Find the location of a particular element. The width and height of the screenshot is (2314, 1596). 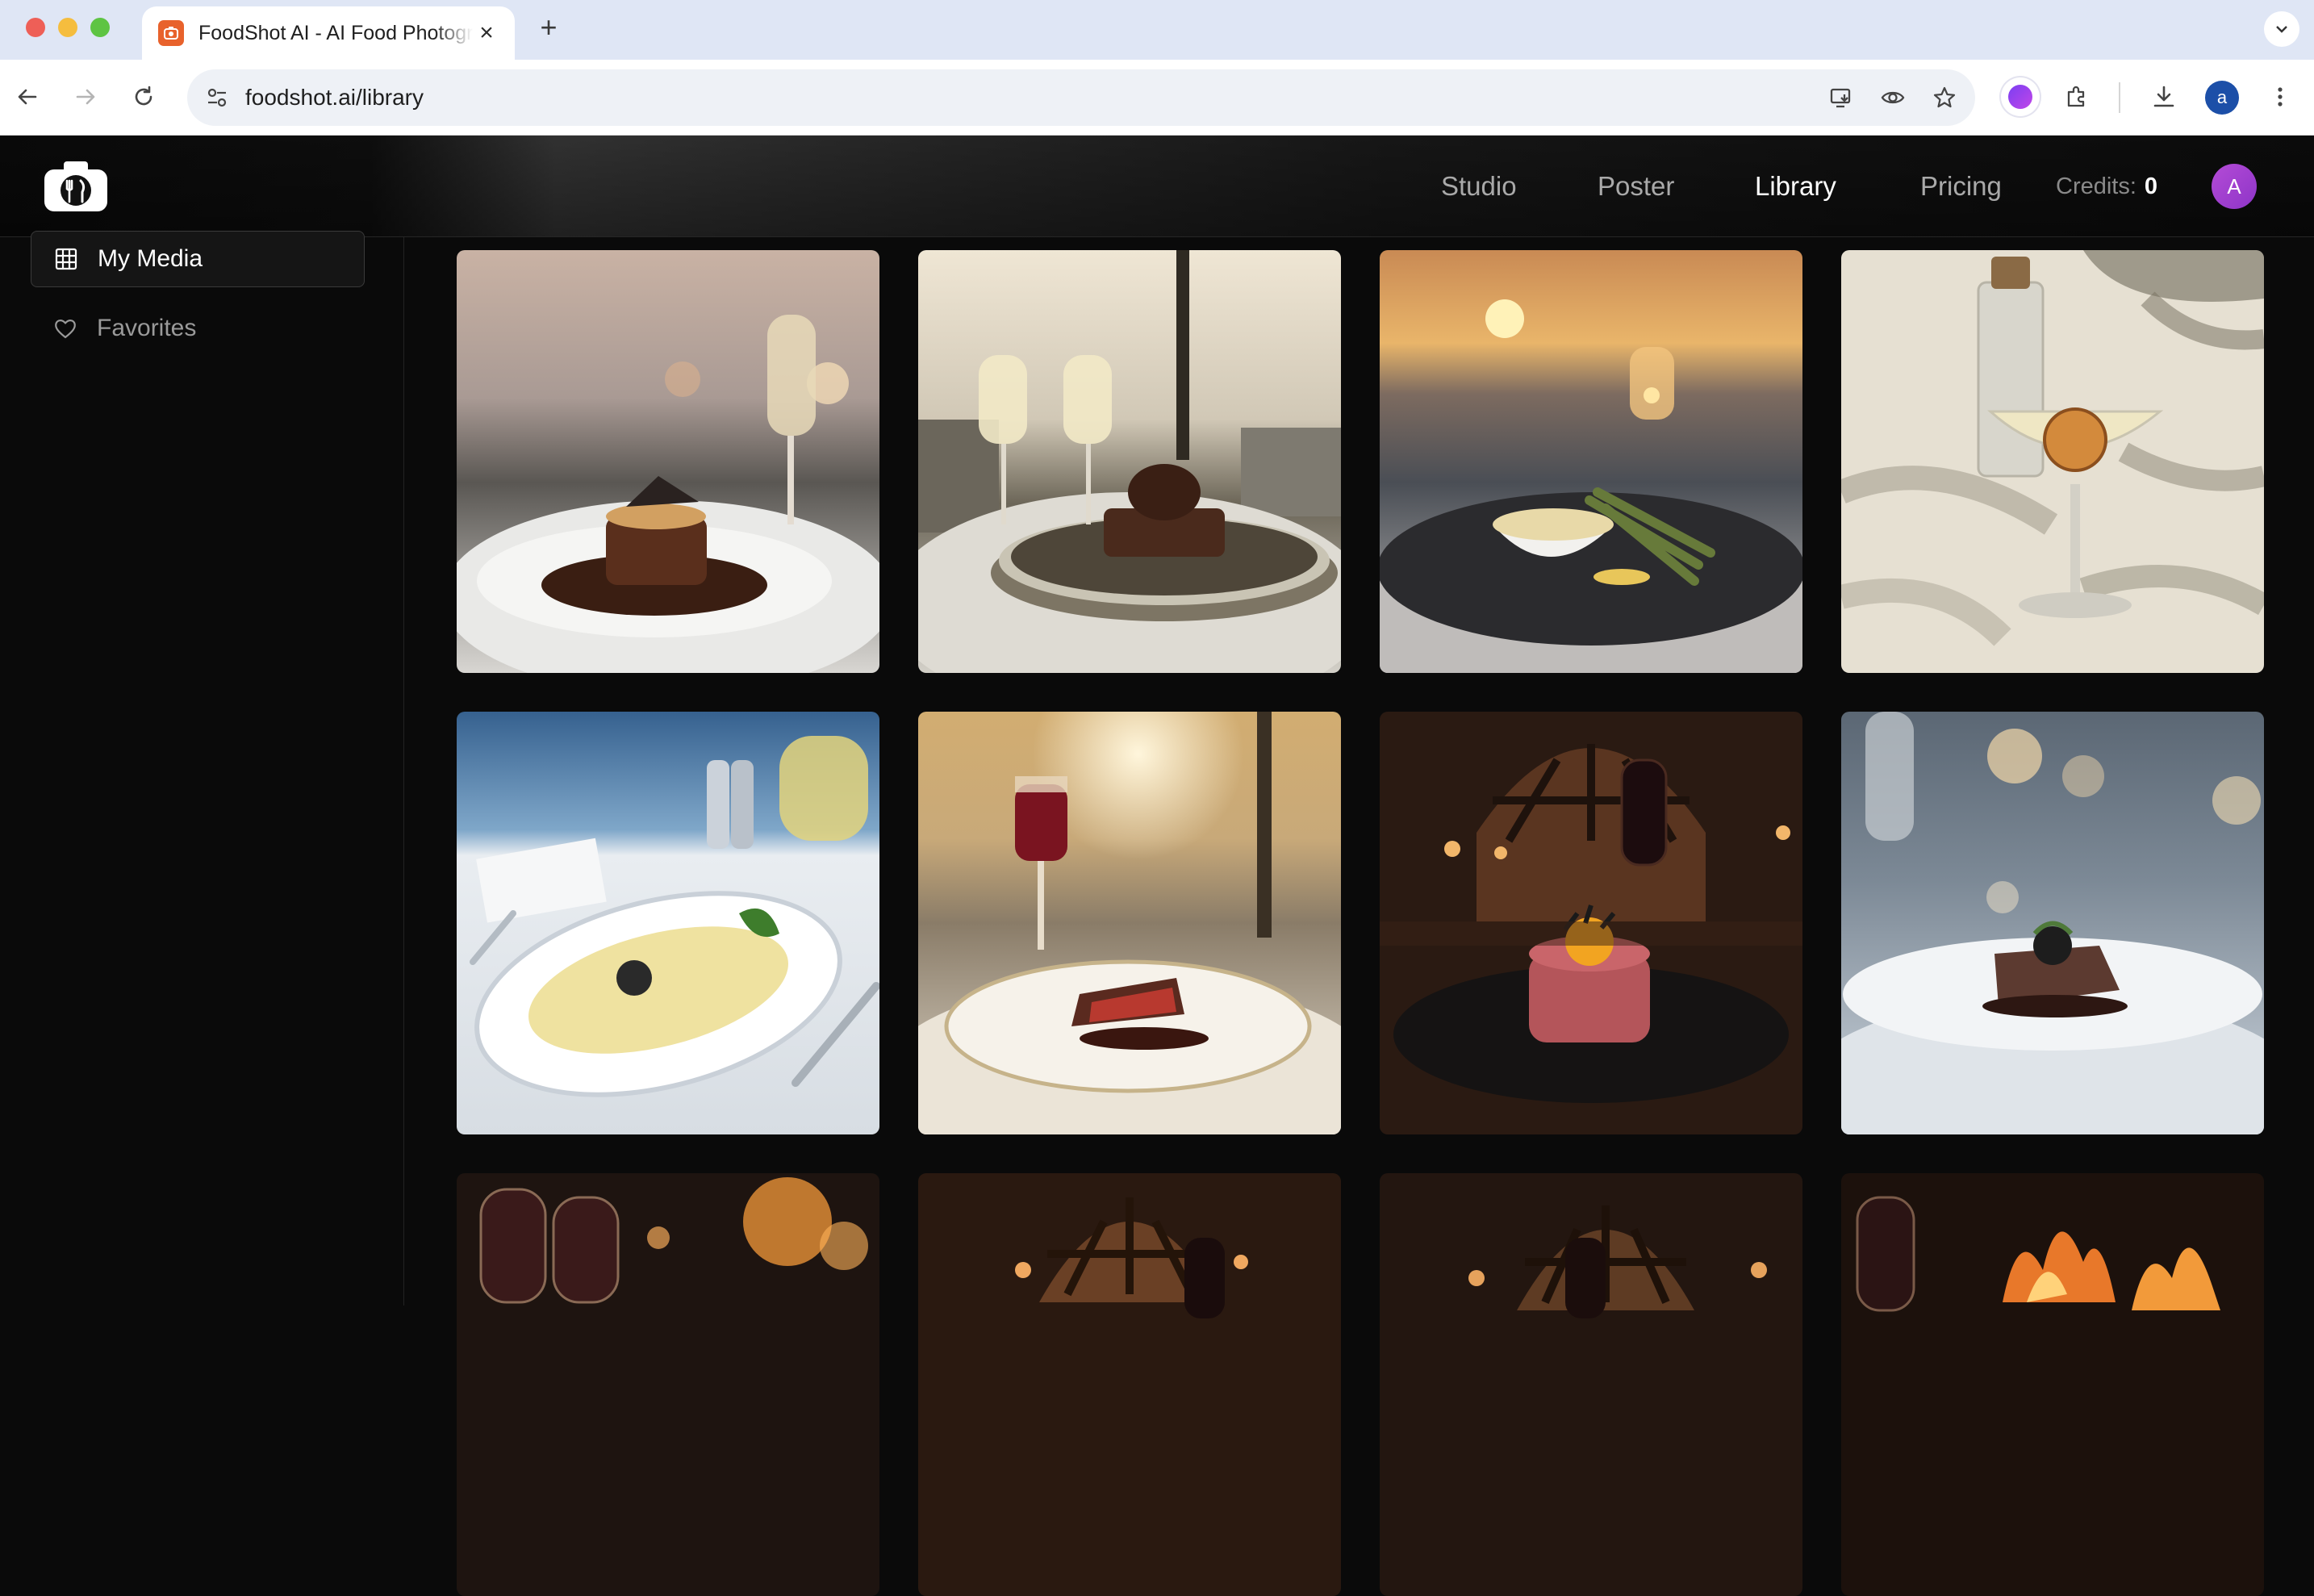

sidebar-item-label: Favorites is located at coordinates (147, 328).